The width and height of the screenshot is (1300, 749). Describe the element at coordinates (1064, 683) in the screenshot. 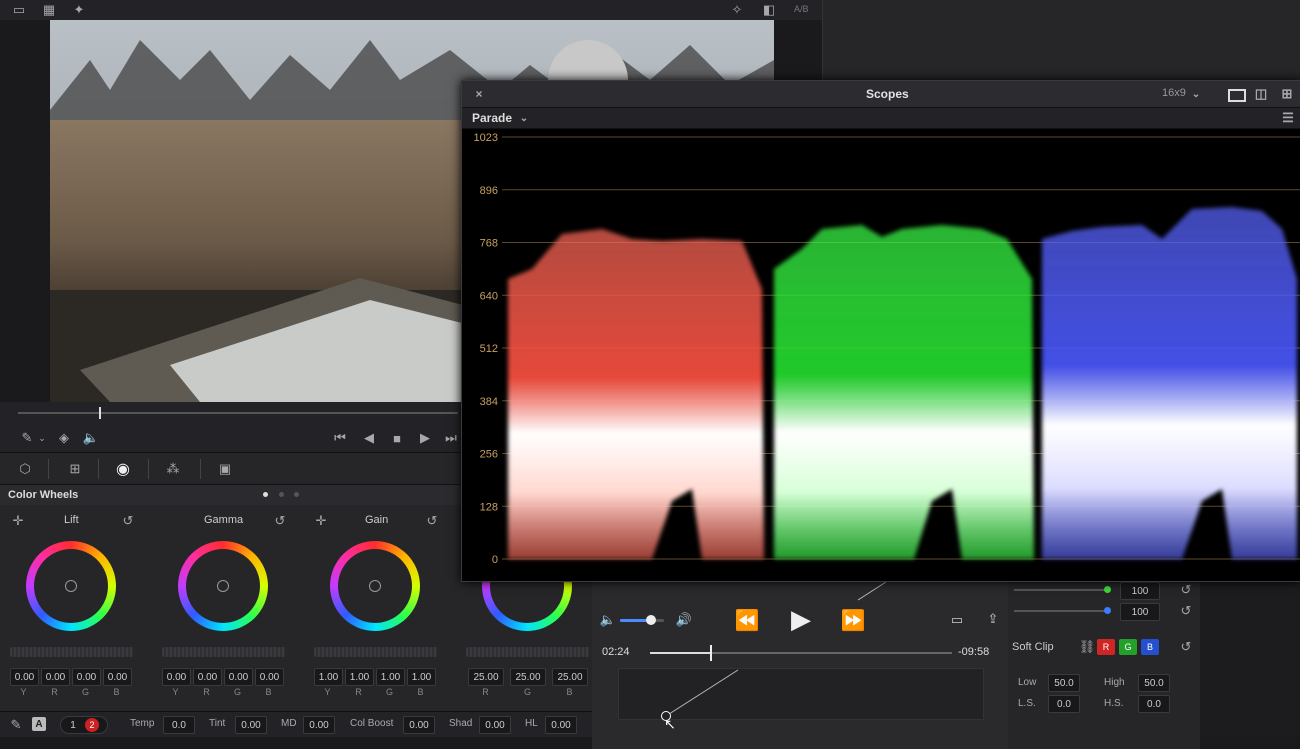

I see `low-field: 50.0` at that location.